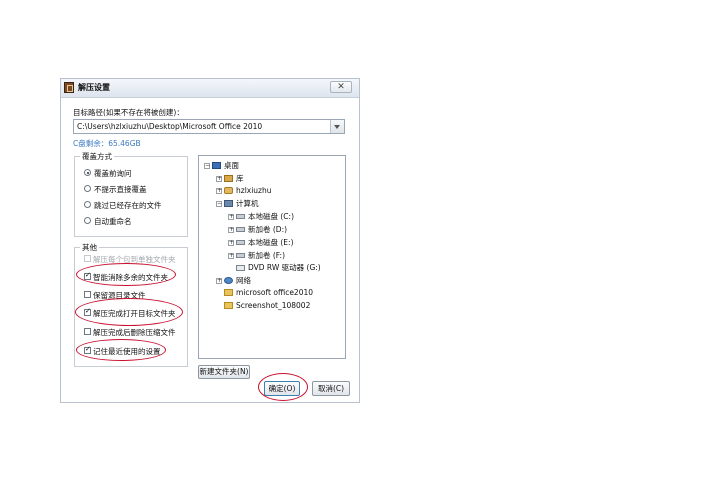  I want to click on tree-item-dvd-drive: DVD RW 驱动器 (G:), so click(278, 267).